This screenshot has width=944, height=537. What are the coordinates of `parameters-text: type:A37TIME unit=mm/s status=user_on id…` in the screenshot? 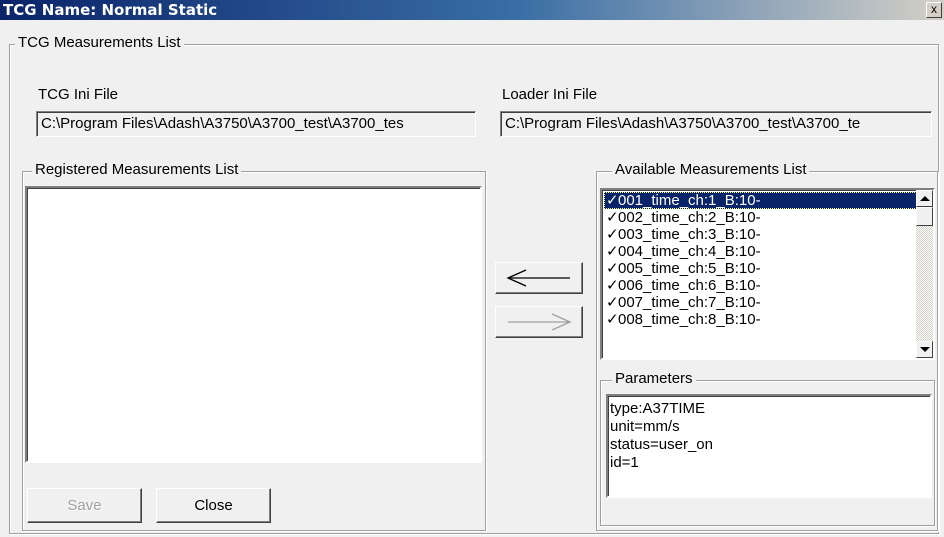 It's located at (769, 446).